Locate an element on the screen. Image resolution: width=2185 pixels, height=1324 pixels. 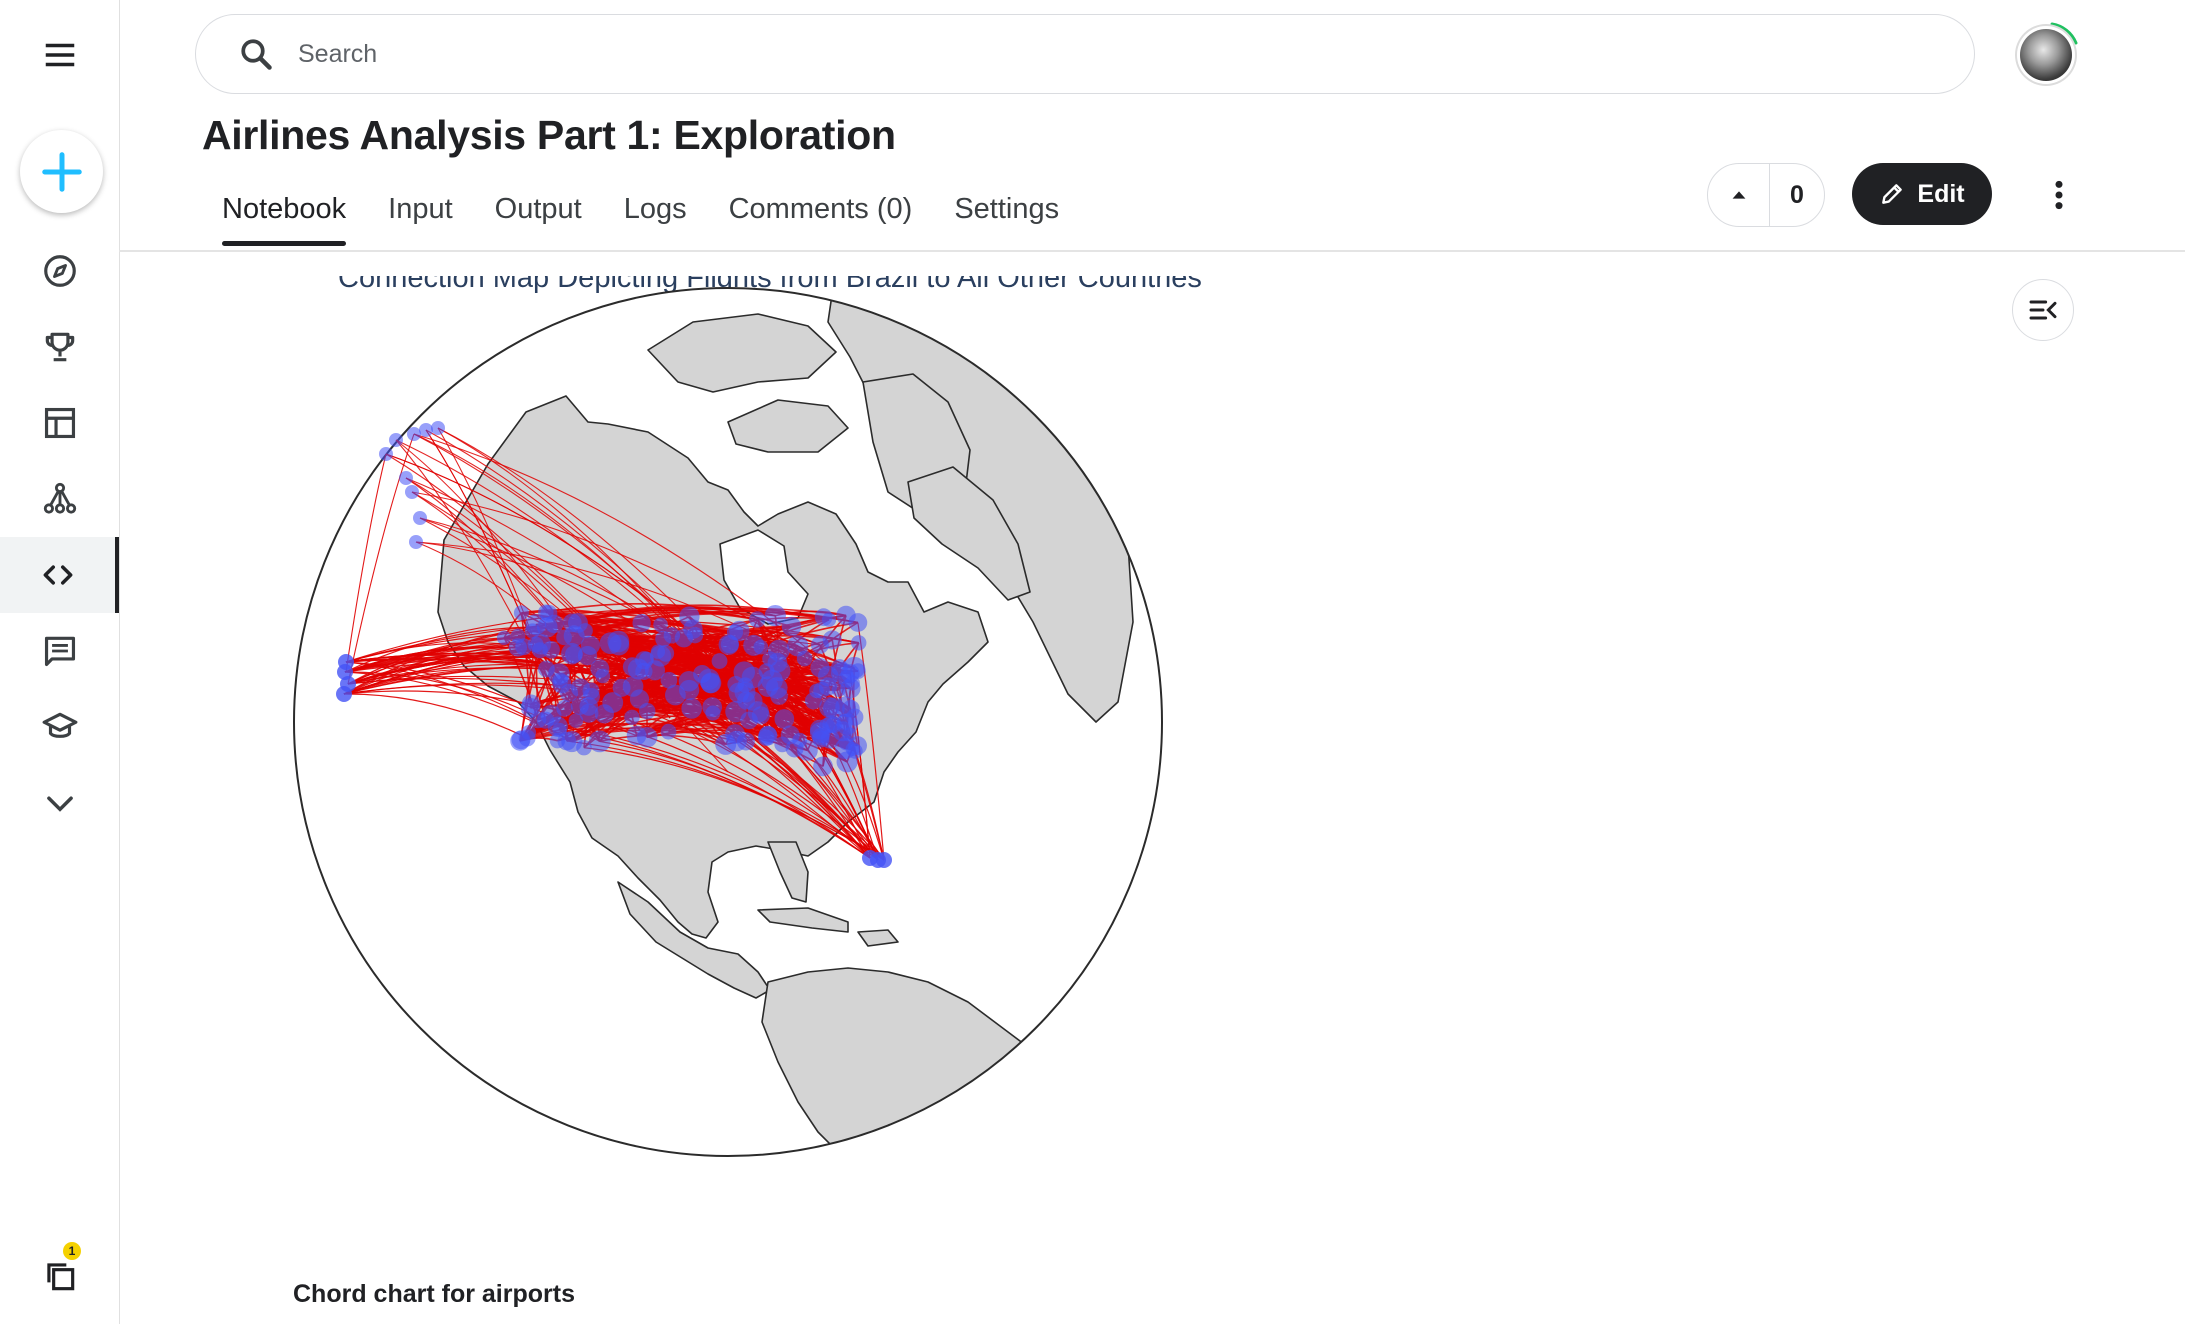
section-heading: Chord chart for airports is located at coordinates (434, 1294).